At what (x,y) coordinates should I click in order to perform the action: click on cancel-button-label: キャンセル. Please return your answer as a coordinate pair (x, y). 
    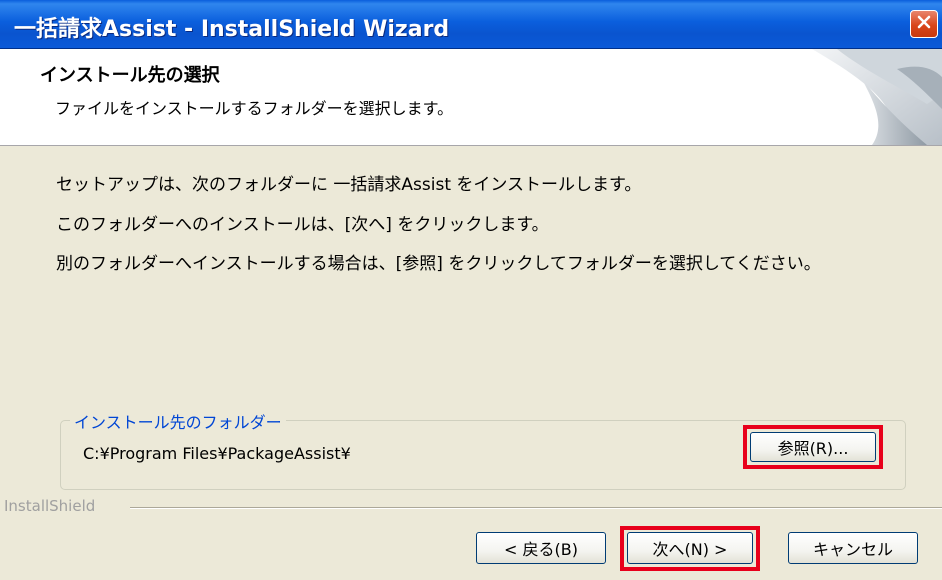
    Looking at the image, I should click on (852, 549).